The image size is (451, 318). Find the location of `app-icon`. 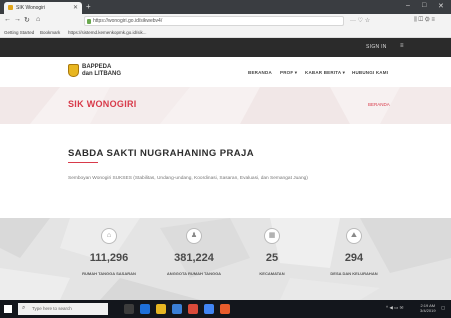

app-icon is located at coordinates (225, 309).